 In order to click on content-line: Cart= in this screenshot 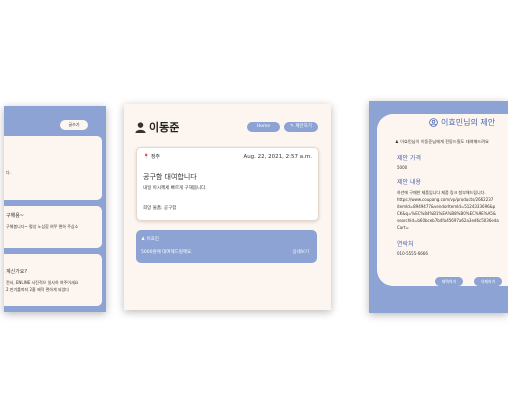, I will do `click(403, 227)`.